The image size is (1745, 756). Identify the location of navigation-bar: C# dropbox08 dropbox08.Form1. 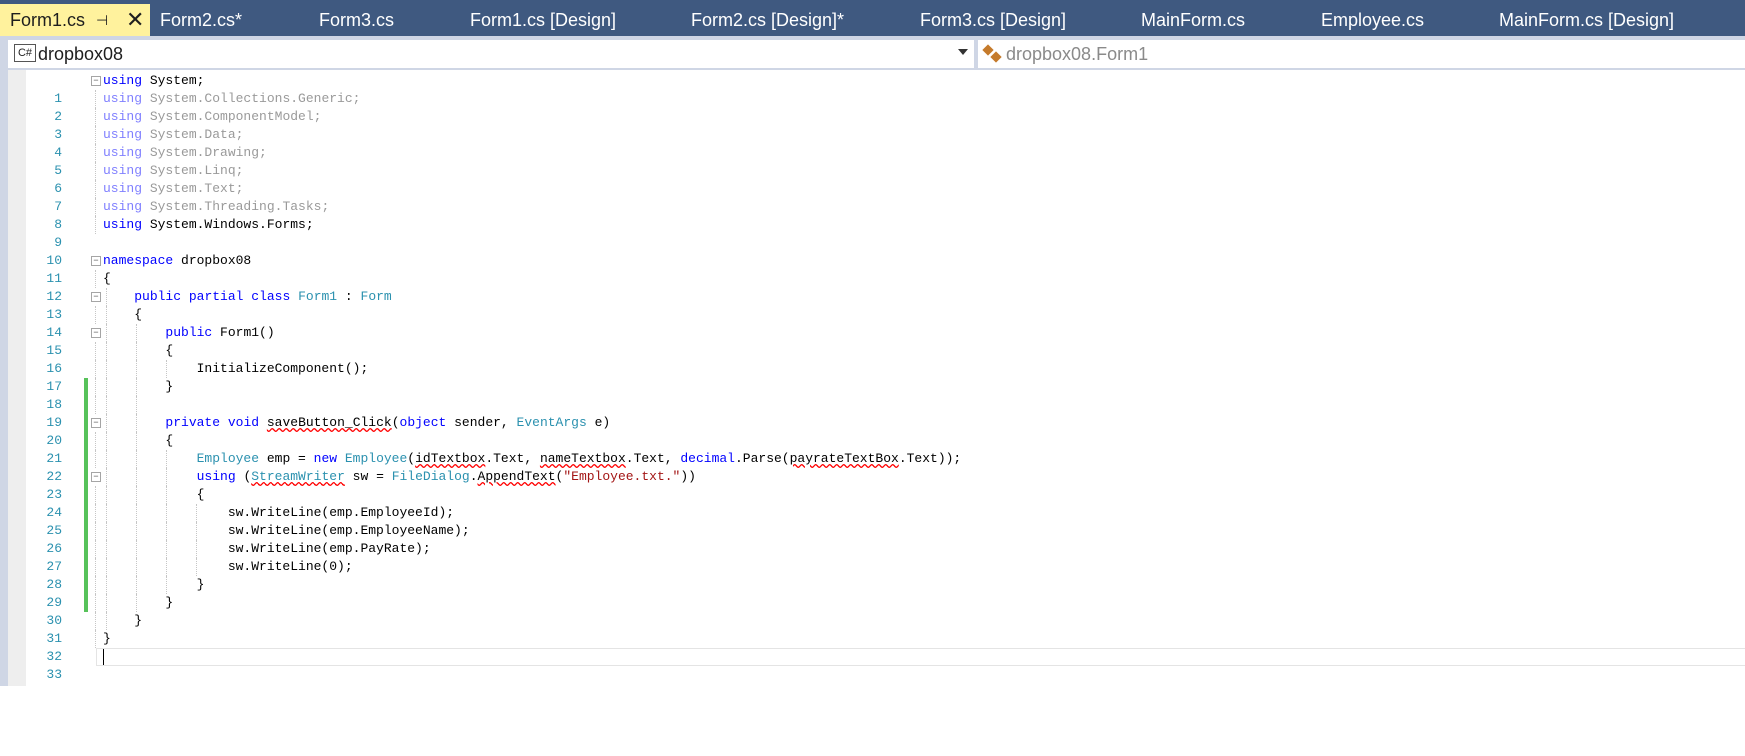
(872, 53).